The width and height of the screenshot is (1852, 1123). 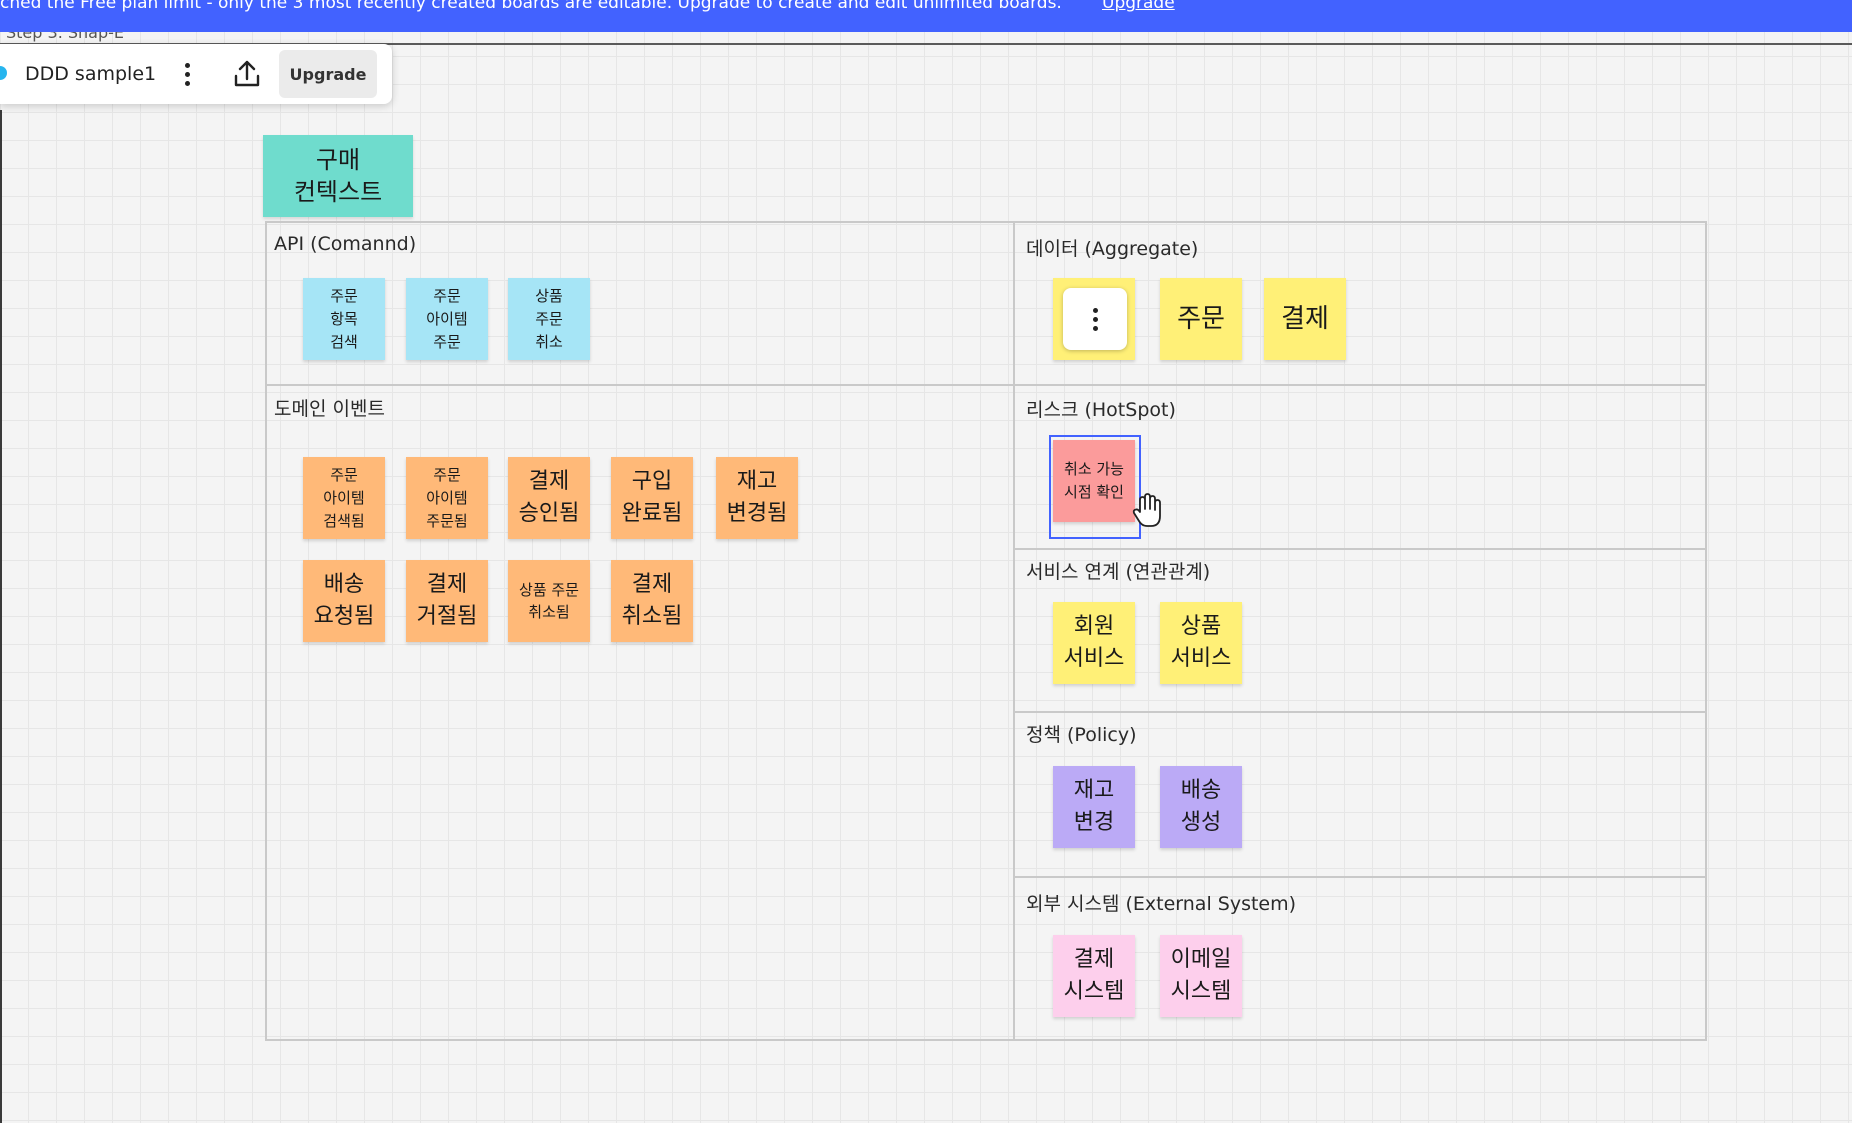 What do you see at coordinates (328, 74) in the screenshot?
I see `upgrade-button: Upgrade` at bounding box center [328, 74].